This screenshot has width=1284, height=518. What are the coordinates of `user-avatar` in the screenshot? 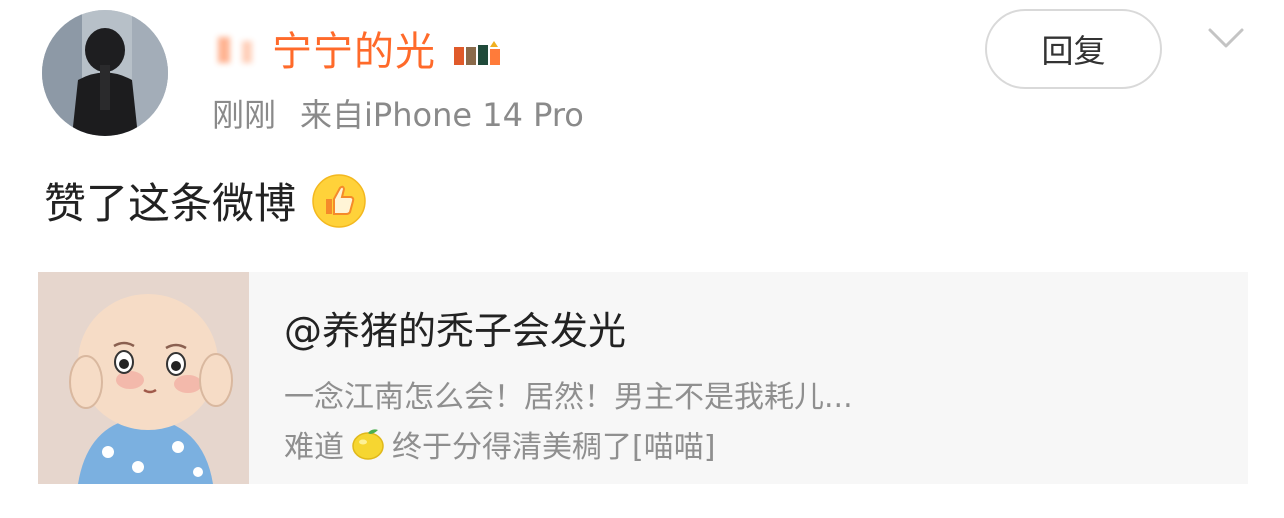 It's located at (105, 73).